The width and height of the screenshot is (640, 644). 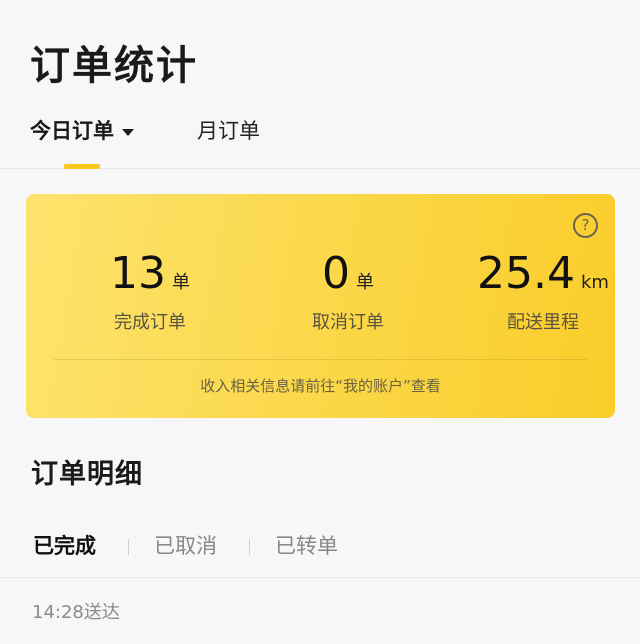 I want to click on completed-unit: 单, so click(x=181, y=282).